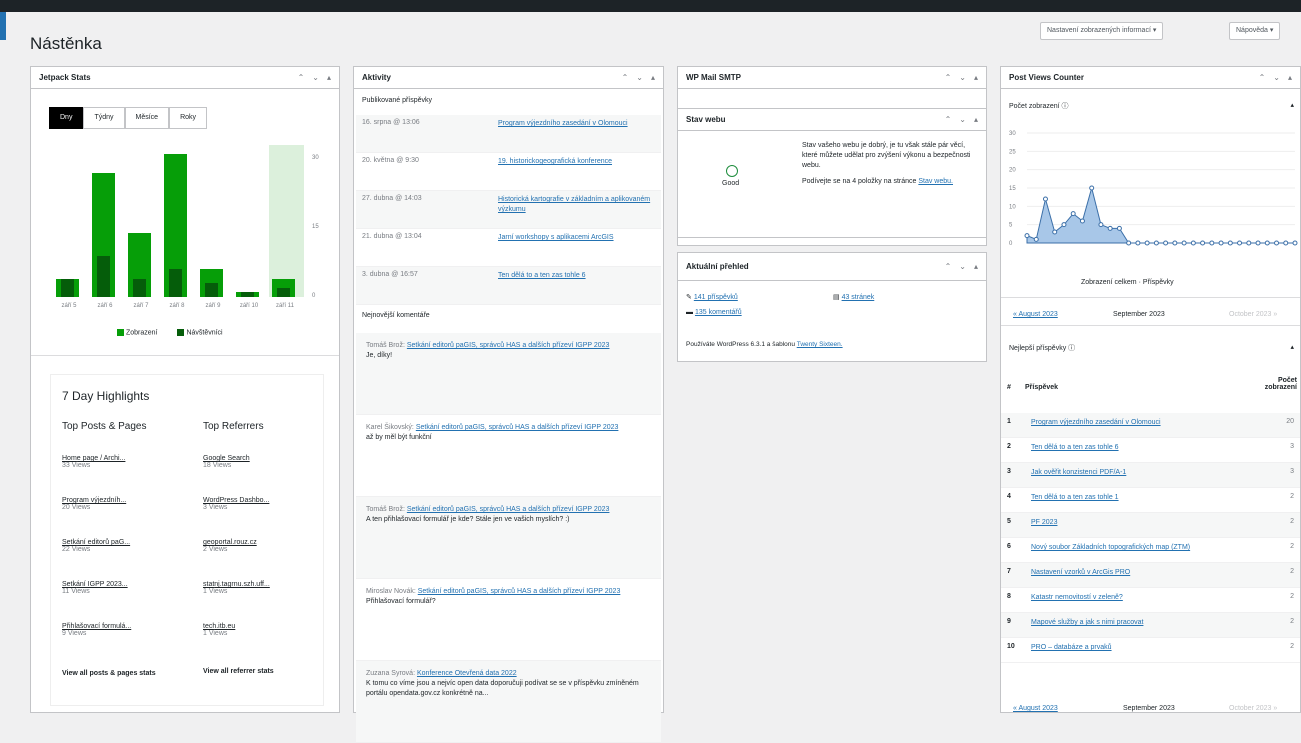  I want to click on screen-options-button: Nastavení zobrazených informací ▾, so click(1102, 31).